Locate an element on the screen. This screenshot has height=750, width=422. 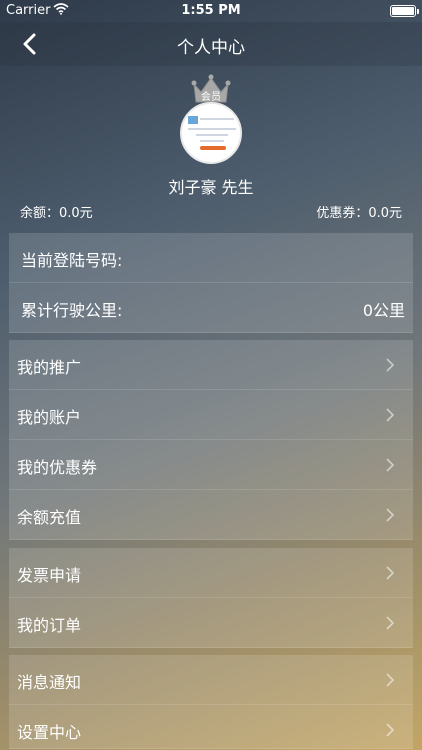
menu-item-label: 我的账户 is located at coordinates (49, 417).